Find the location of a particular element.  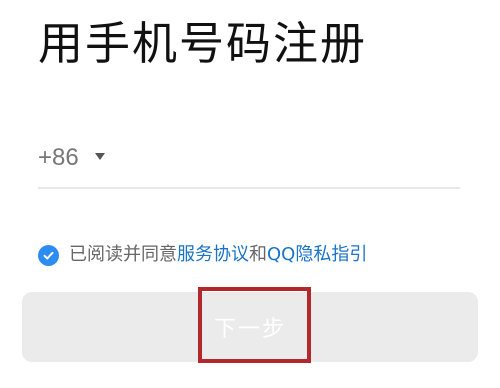

phone-number-input is located at coordinates (292, 158).